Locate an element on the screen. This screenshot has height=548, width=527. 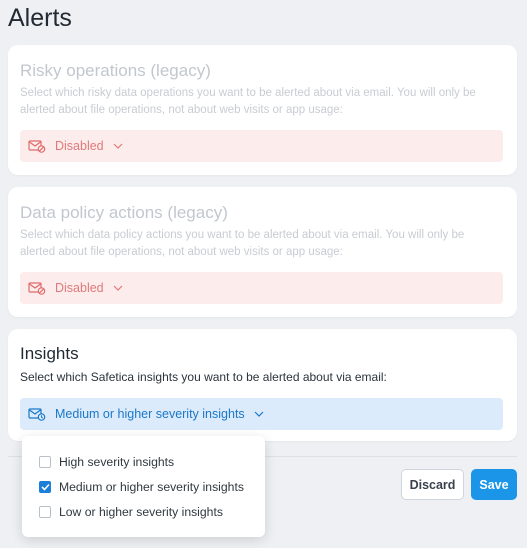
option-high-severity: High severity insights is located at coordinates (106, 462).